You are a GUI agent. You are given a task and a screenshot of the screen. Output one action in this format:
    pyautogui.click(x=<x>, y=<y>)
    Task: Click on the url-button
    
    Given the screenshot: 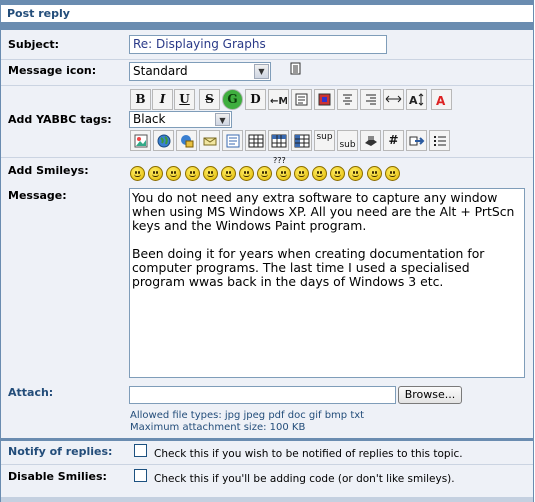 What is the action you would take?
    pyautogui.click(x=163, y=140)
    